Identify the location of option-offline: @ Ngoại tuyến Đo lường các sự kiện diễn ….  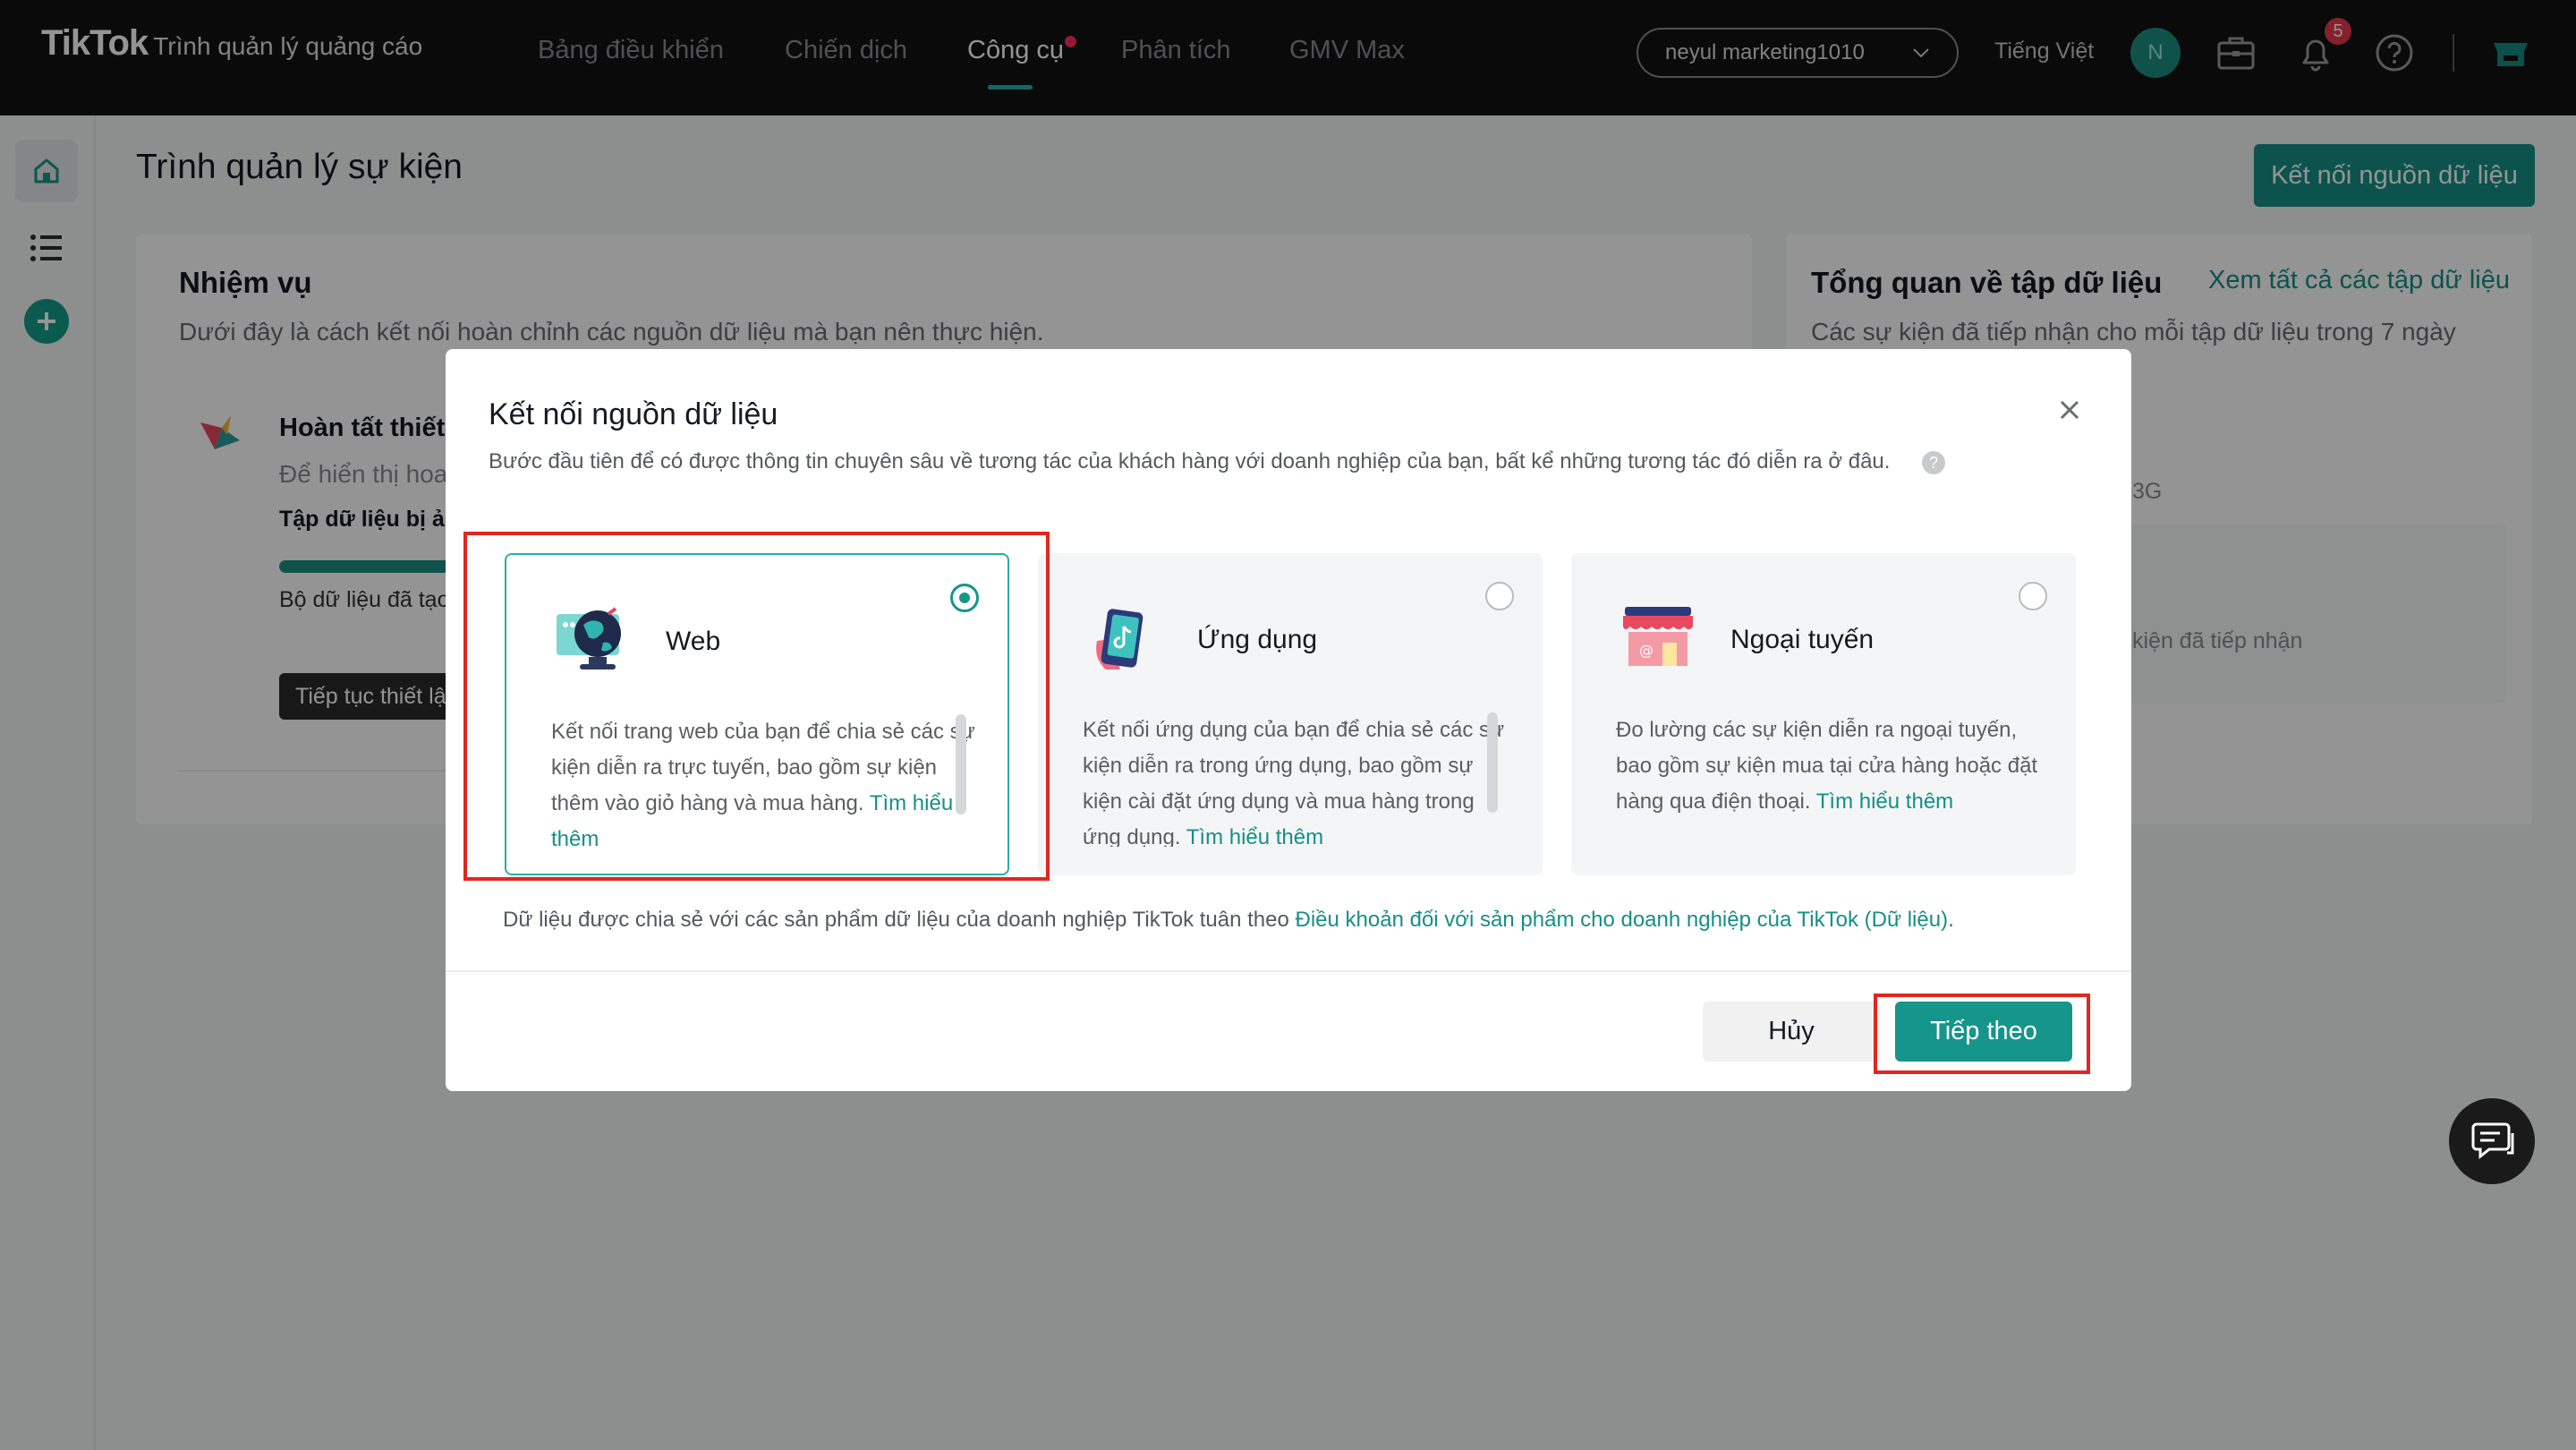
(1823, 714).